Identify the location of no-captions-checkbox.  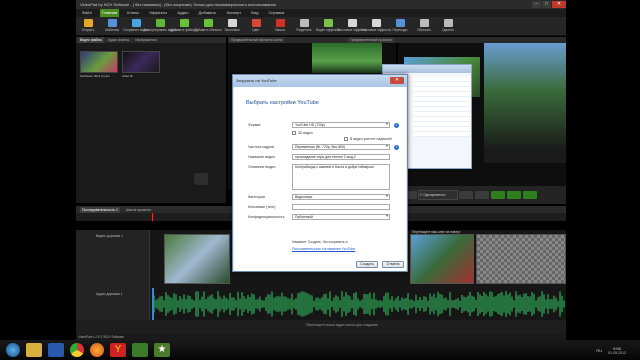
(346, 139).